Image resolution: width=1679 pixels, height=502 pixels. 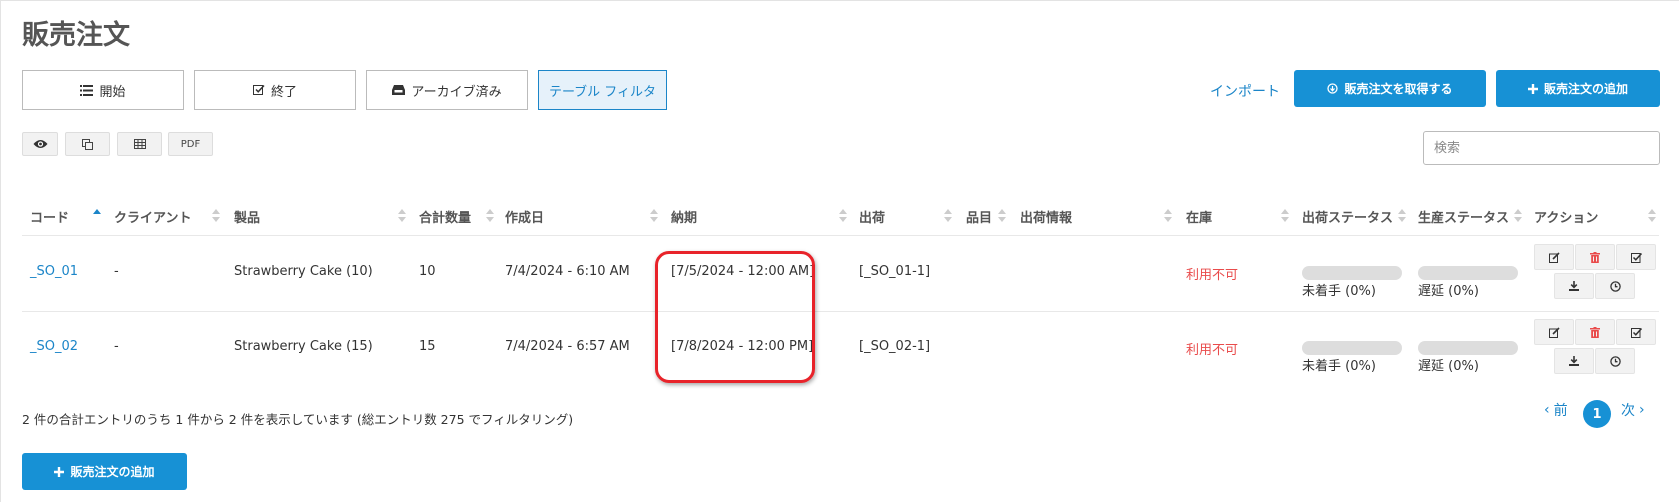 I want to click on tab-archived: アーカイブ済み, so click(x=447, y=90).